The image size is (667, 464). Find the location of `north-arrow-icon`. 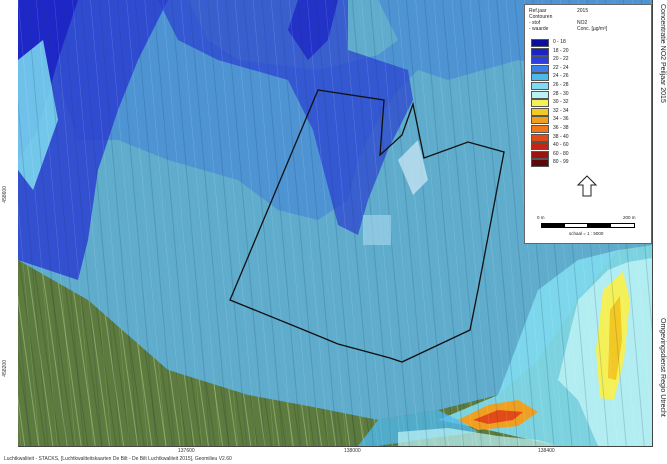

north-arrow-icon is located at coordinates (587, 186).